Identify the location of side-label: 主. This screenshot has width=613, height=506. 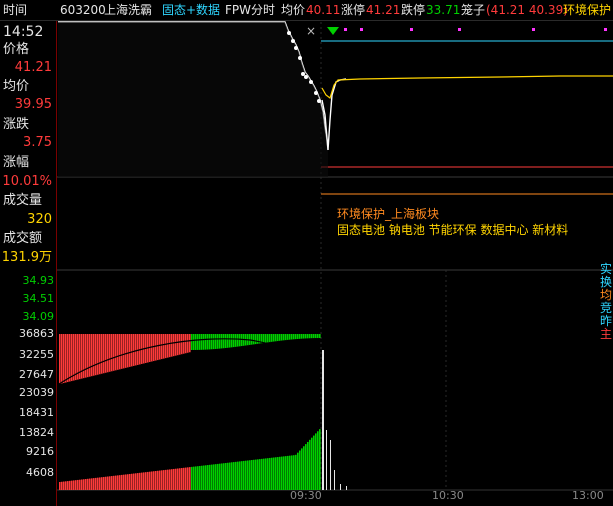
(606, 334).